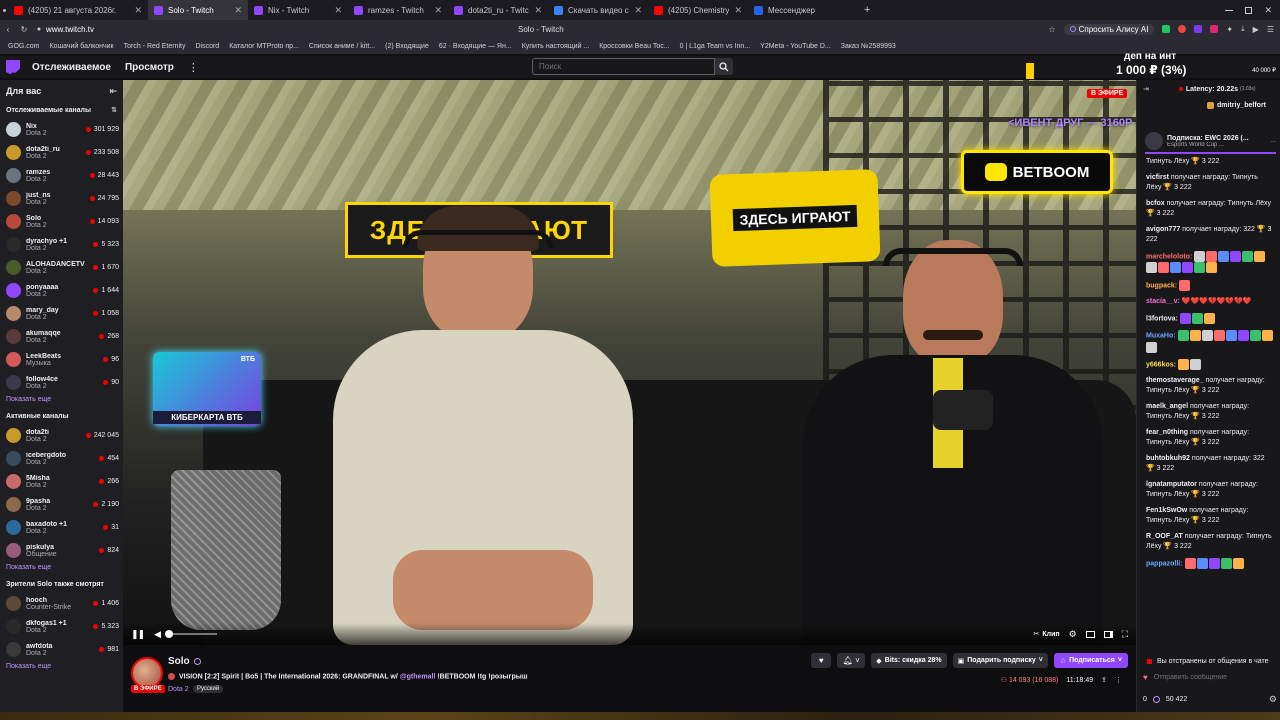 The height and width of the screenshot is (720, 1280). Describe the element at coordinates (1146, 89) in the screenshot. I see `chat-collapse-icon: ⇥` at that location.